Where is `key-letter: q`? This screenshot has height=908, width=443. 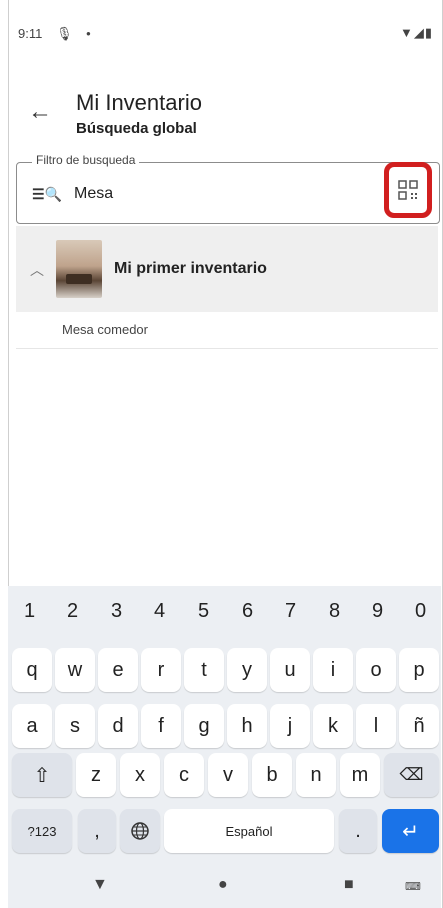 key-letter: q is located at coordinates (32, 670).